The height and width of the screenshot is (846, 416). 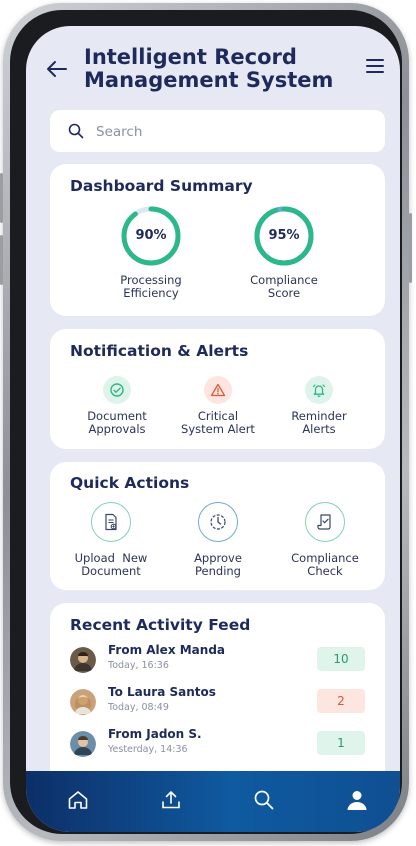 What do you see at coordinates (159, 351) in the screenshot?
I see `notifications-title: Notification & Alerts` at bounding box center [159, 351].